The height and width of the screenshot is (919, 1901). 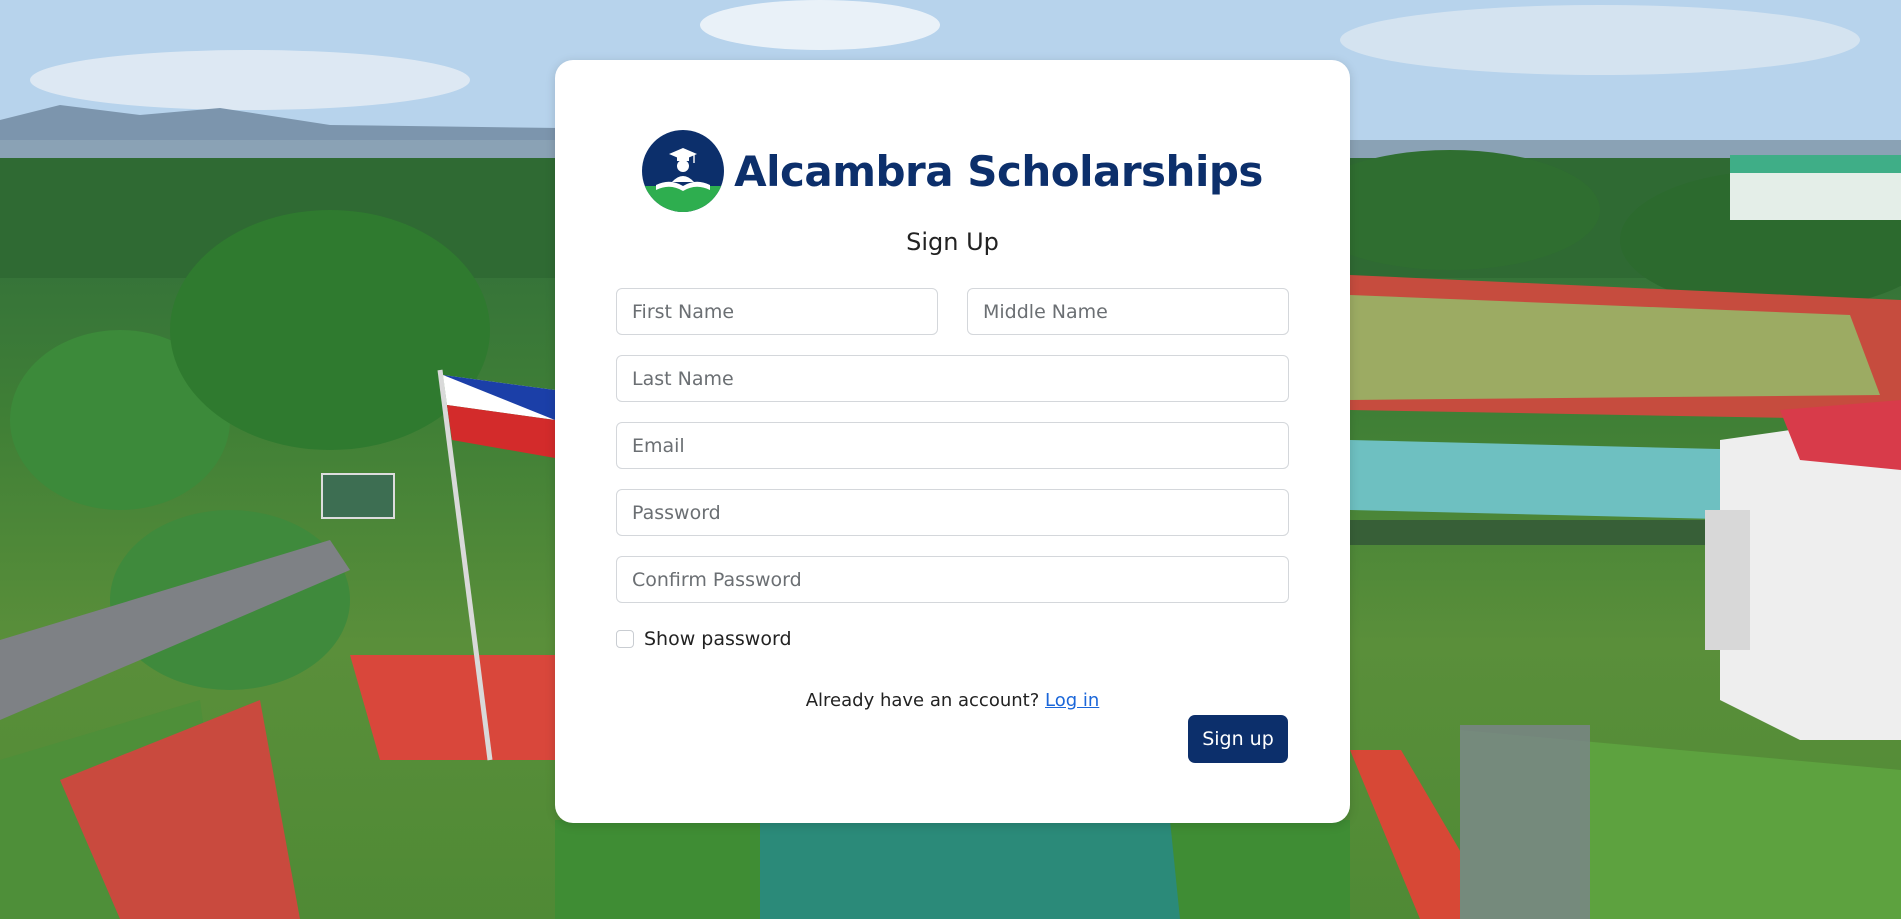 I want to click on show-password-toggle: Show password, so click(x=704, y=639).